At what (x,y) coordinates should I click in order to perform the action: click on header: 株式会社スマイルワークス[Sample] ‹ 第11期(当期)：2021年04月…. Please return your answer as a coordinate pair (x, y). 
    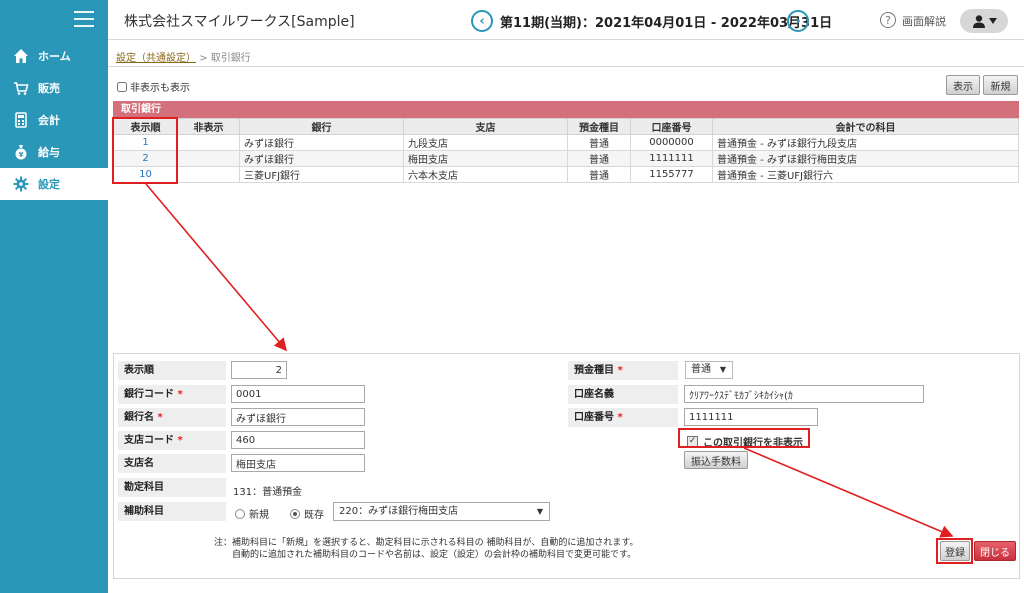
    Looking at the image, I should click on (566, 20).